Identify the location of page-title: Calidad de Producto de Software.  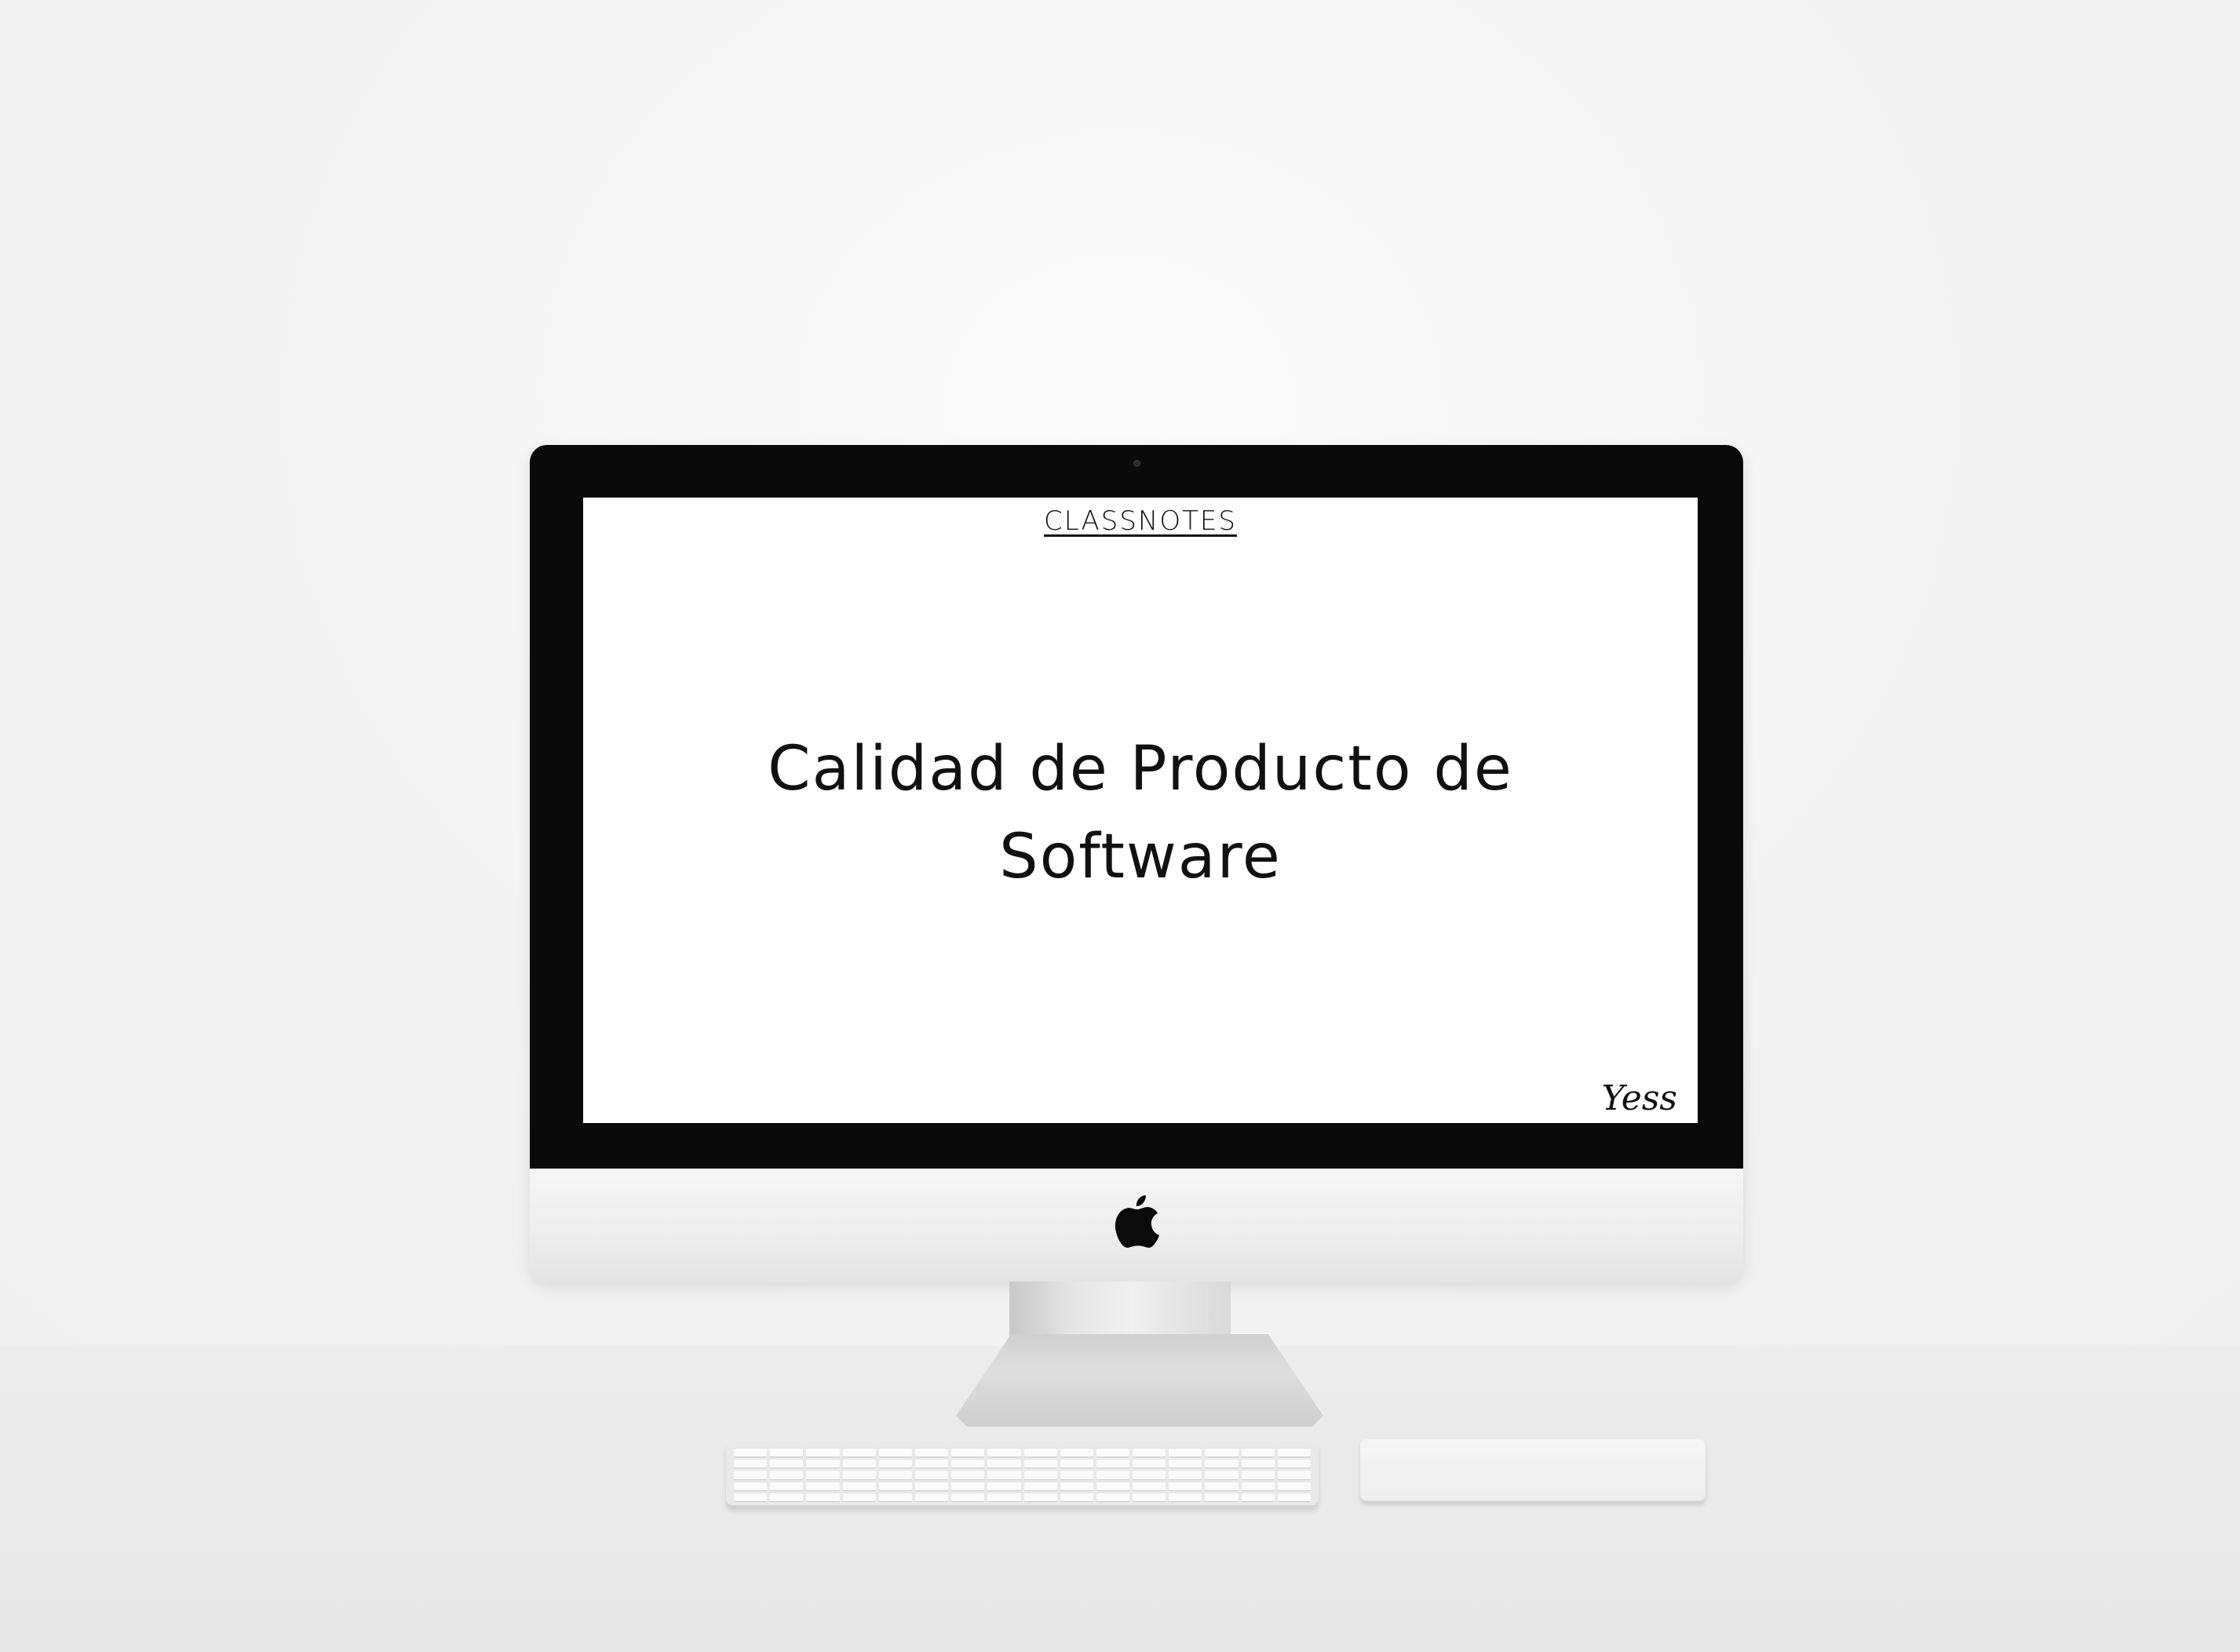
(1140, 813).